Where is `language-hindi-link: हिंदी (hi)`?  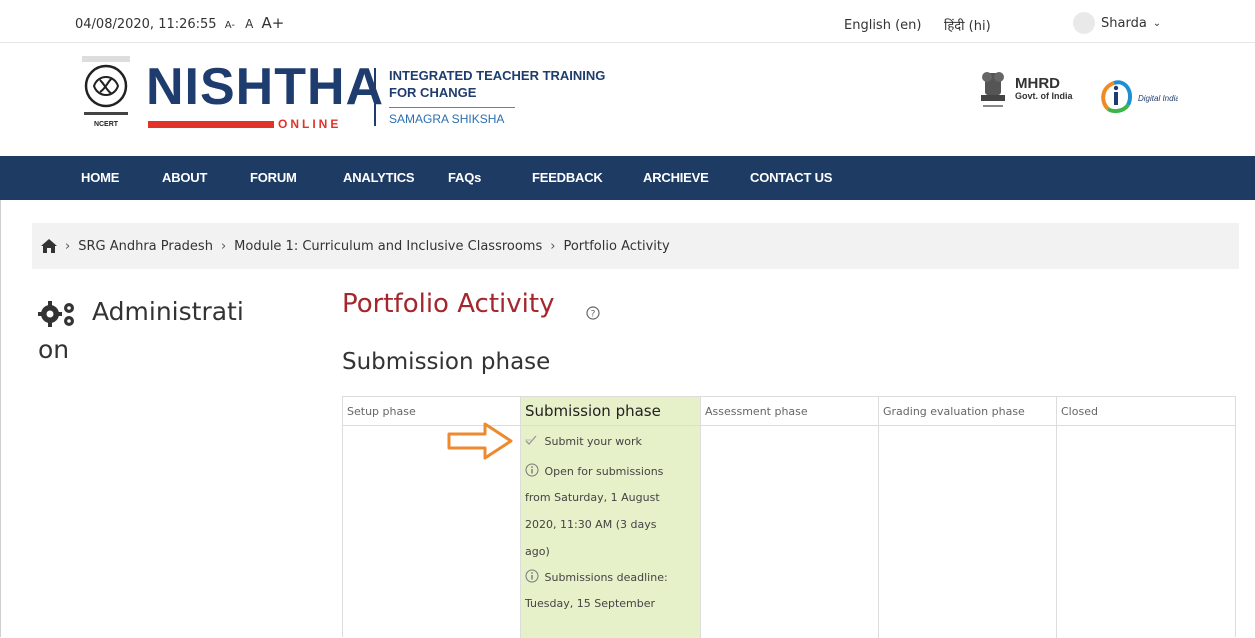
language-hindi-link: हिंदी (hi) is located at coordinates (967, 25).